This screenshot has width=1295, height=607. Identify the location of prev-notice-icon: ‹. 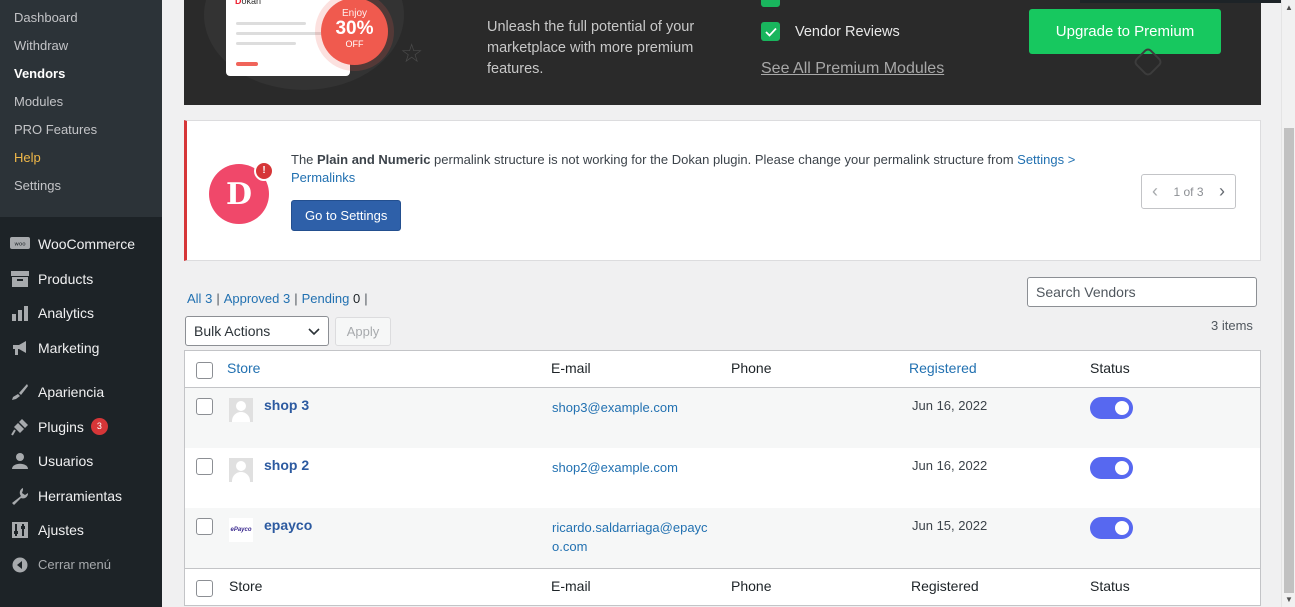
(1155, 191).